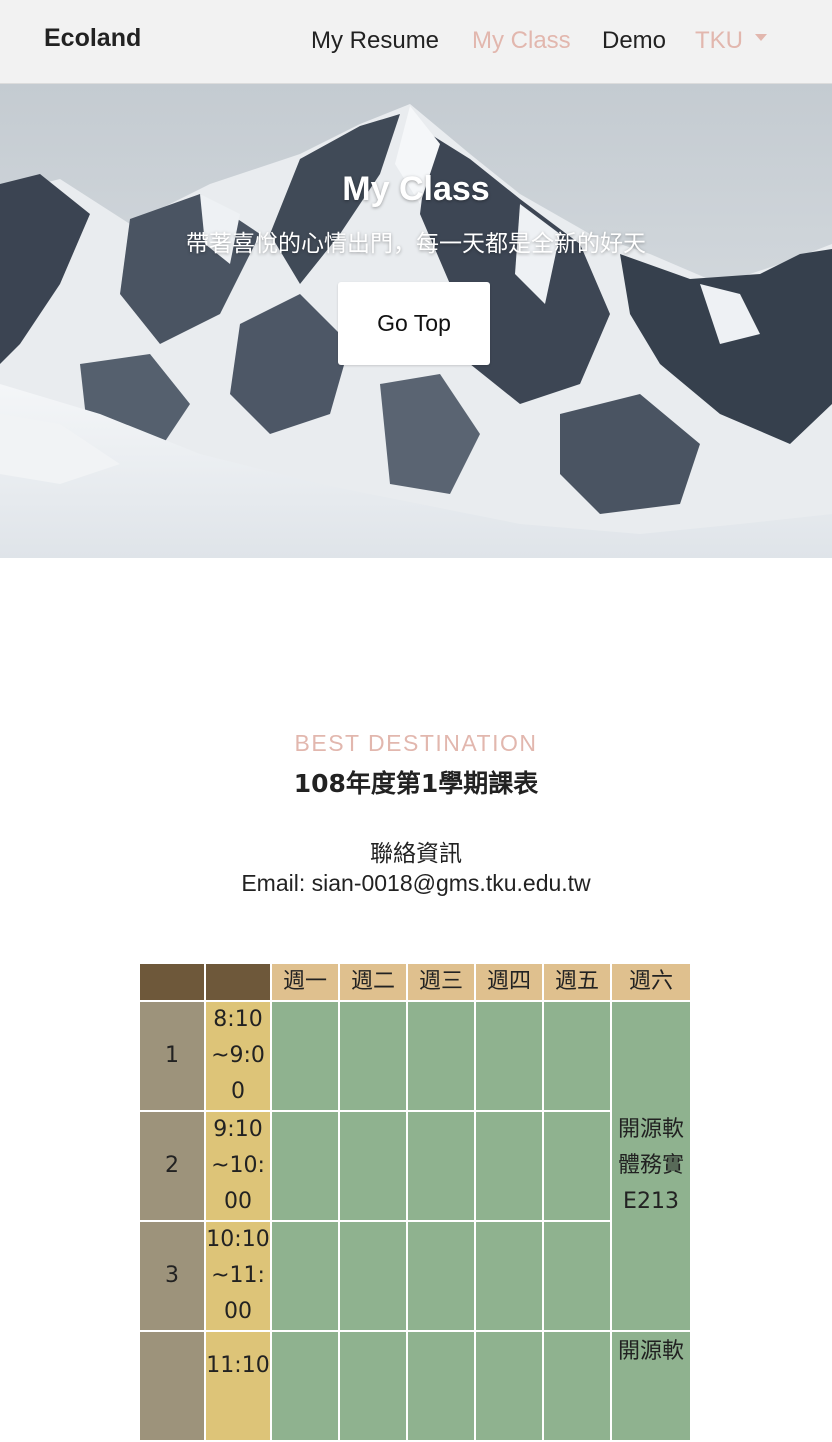 The image size is (832, 1442). Describe the element at coordinates (651, 1166) in the screenshot. I see `course-cell-open-source: 開源軟體務實E213` at that location.